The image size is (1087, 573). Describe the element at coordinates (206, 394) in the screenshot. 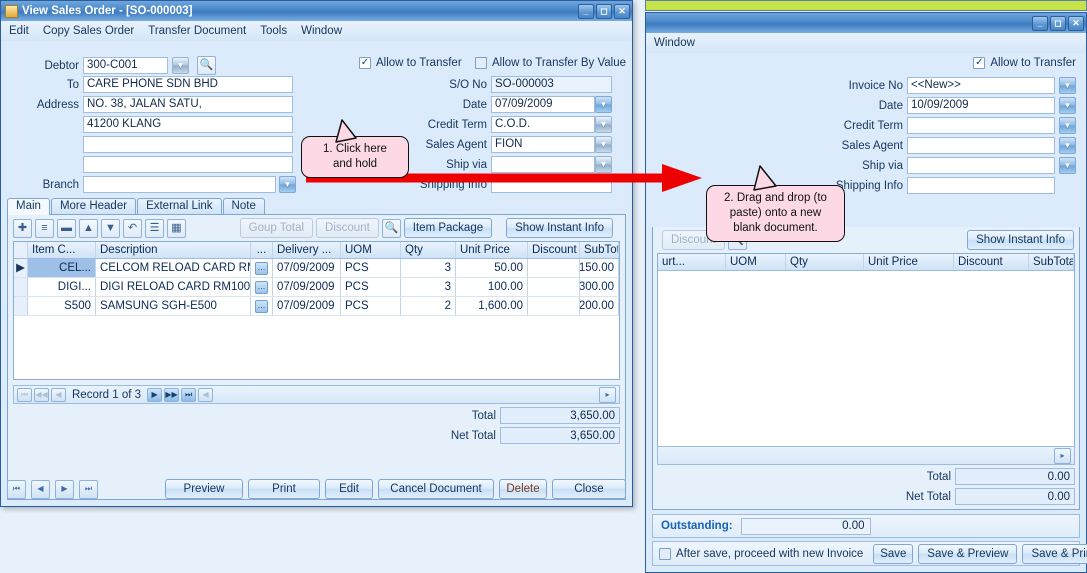

I see `nav-collapse-icon: ◀` at that location.